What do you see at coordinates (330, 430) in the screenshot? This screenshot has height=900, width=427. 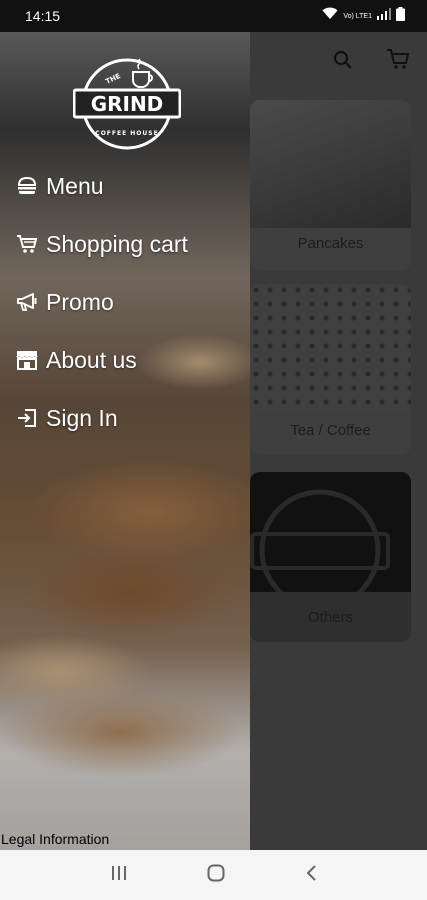 I see `category-label: Tea / Coffee` at bounding box center [330, 430].